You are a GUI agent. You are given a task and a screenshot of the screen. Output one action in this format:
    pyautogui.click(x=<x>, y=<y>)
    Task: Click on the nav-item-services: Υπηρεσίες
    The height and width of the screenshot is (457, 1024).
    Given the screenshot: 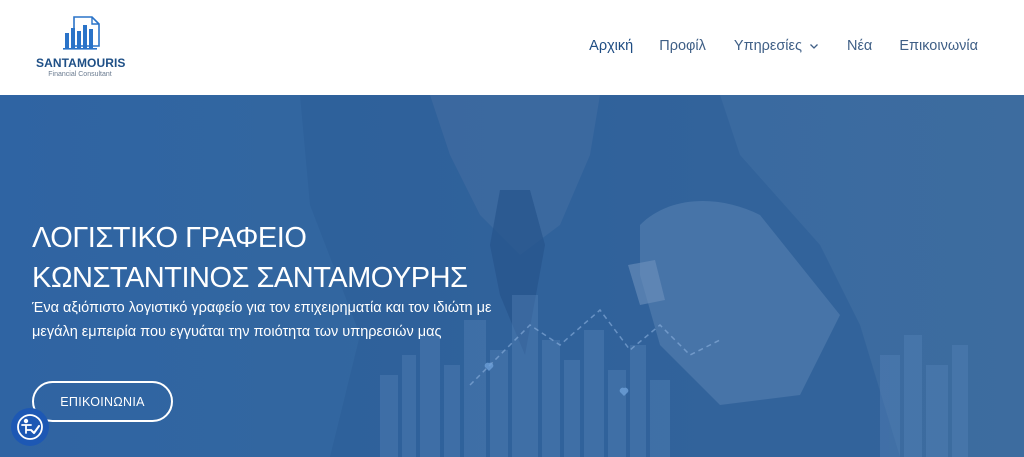 What is the action you would take?
    pyautogui.click(x=776, y=46)
    